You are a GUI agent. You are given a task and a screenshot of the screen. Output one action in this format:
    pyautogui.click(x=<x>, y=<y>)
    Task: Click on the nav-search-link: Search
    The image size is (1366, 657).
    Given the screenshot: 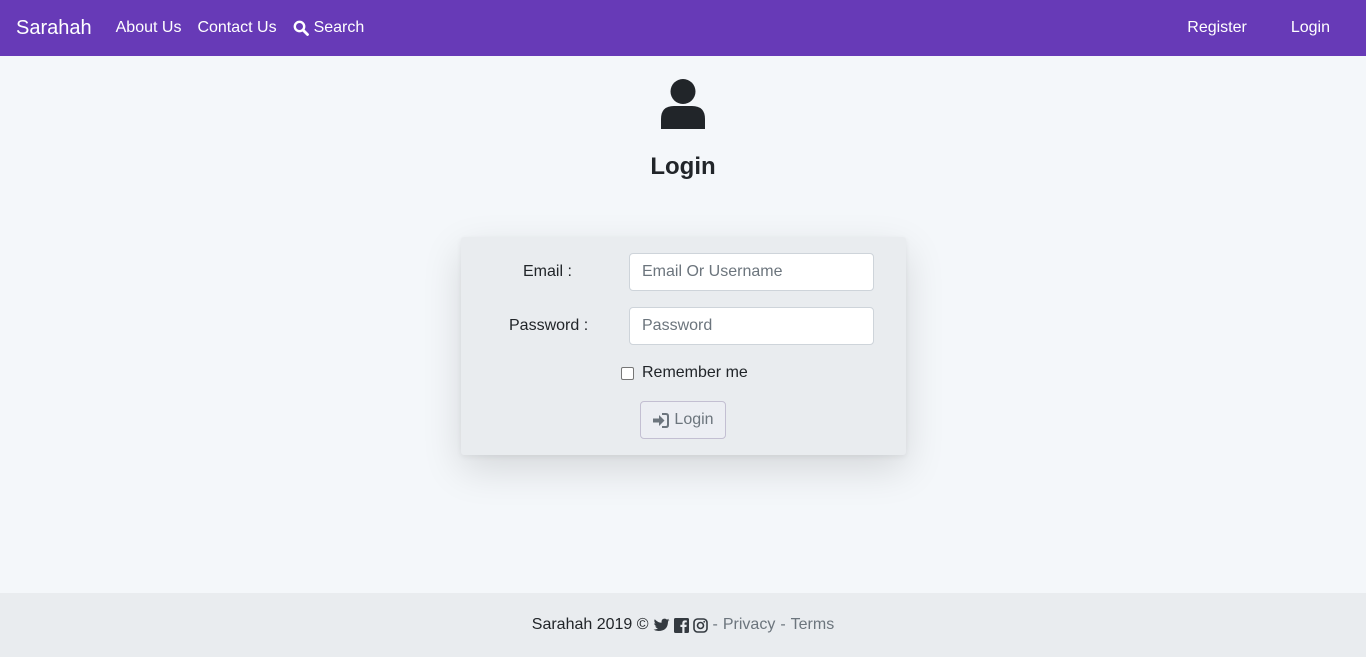 What is the action you would take?
    pyautogui.click(x=329, y=28)
    